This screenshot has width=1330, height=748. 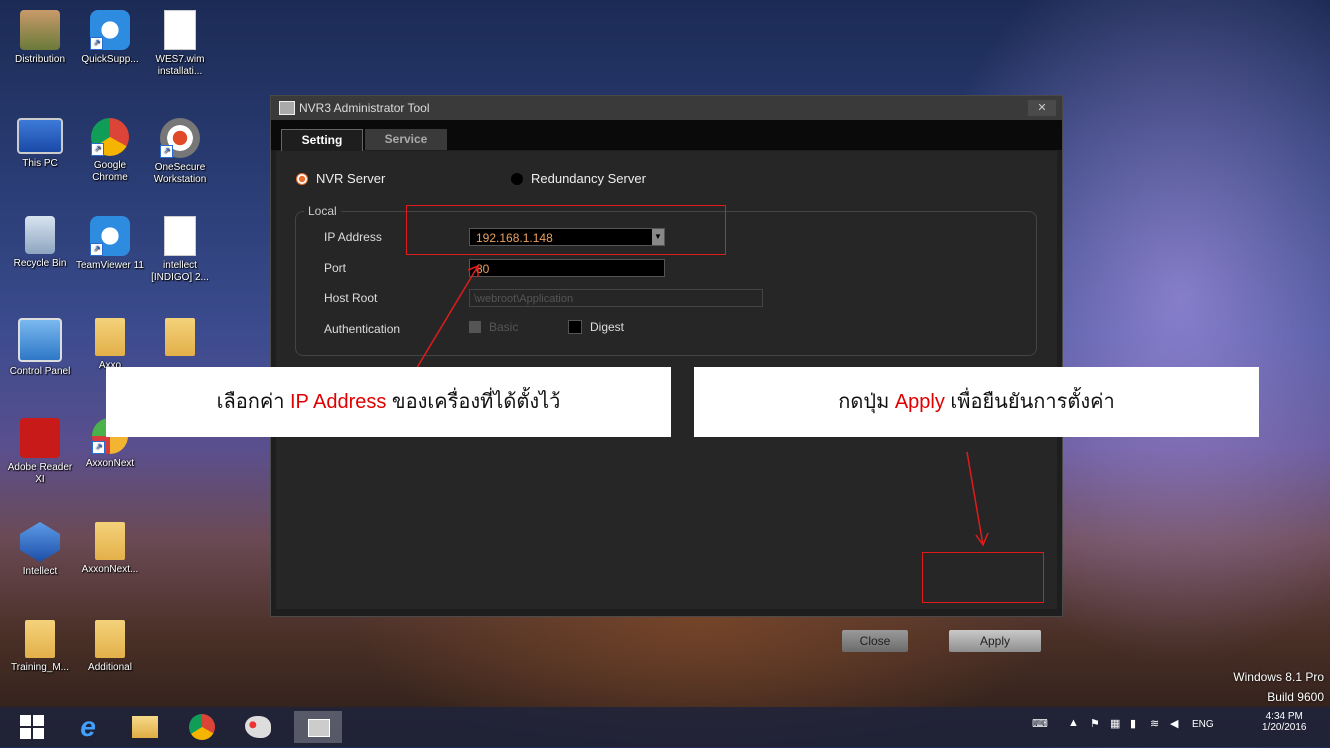 What do you see at coordinates (318, 727) in the screenshot?
I see `nvr-tool-icon` at bounding box center [318, 727].